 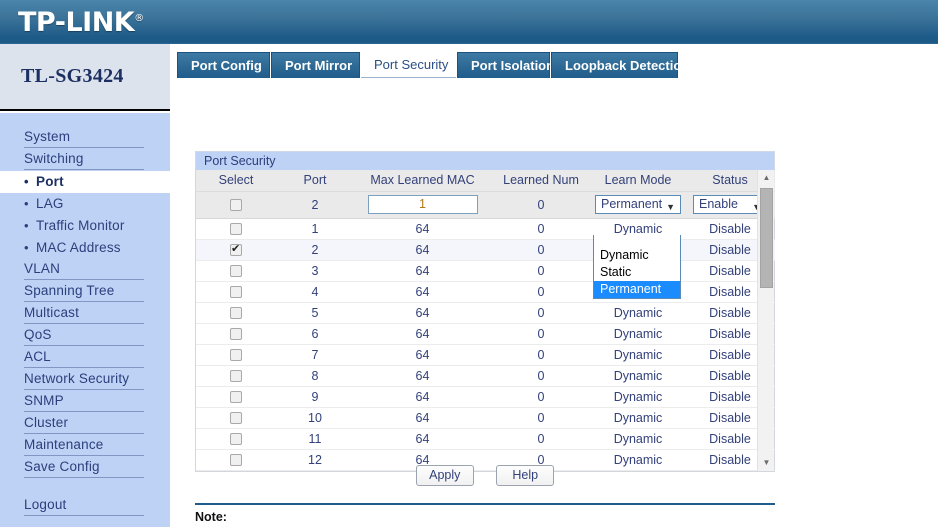 What do you see at coordinates (541, 181) in the screenshot?
I see `column-header-learned-num: Learned Num` at bounding box center [541, 181].